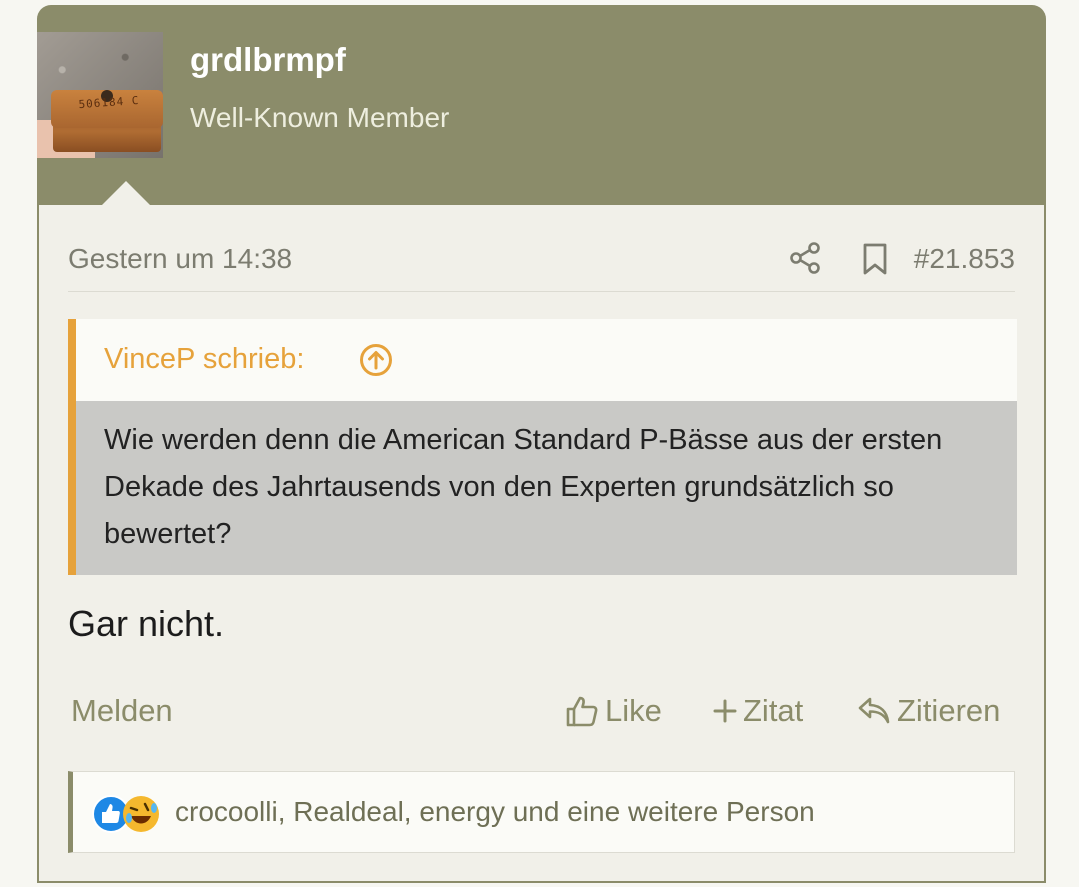  Describe the element at coordinates (805, 258) in the screenshot. I see `share-icon` at that location.